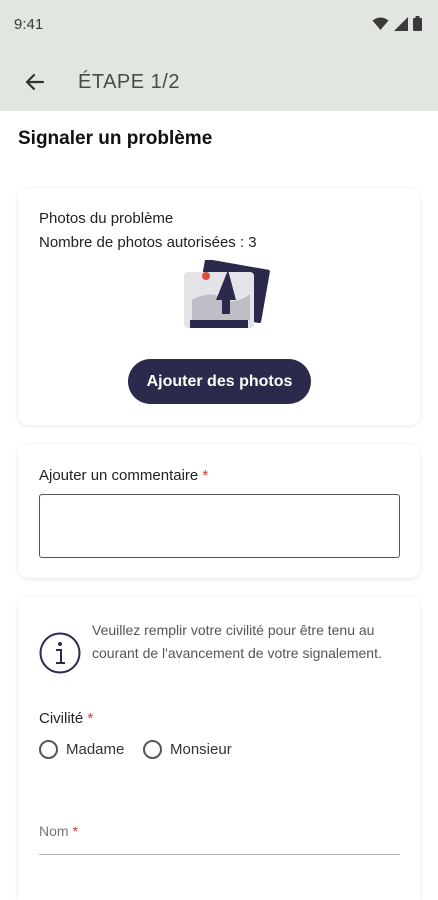 Image resolution: width=438 pixels, height=900 pixels. I want to click on battery-icon, so click(417, 23).